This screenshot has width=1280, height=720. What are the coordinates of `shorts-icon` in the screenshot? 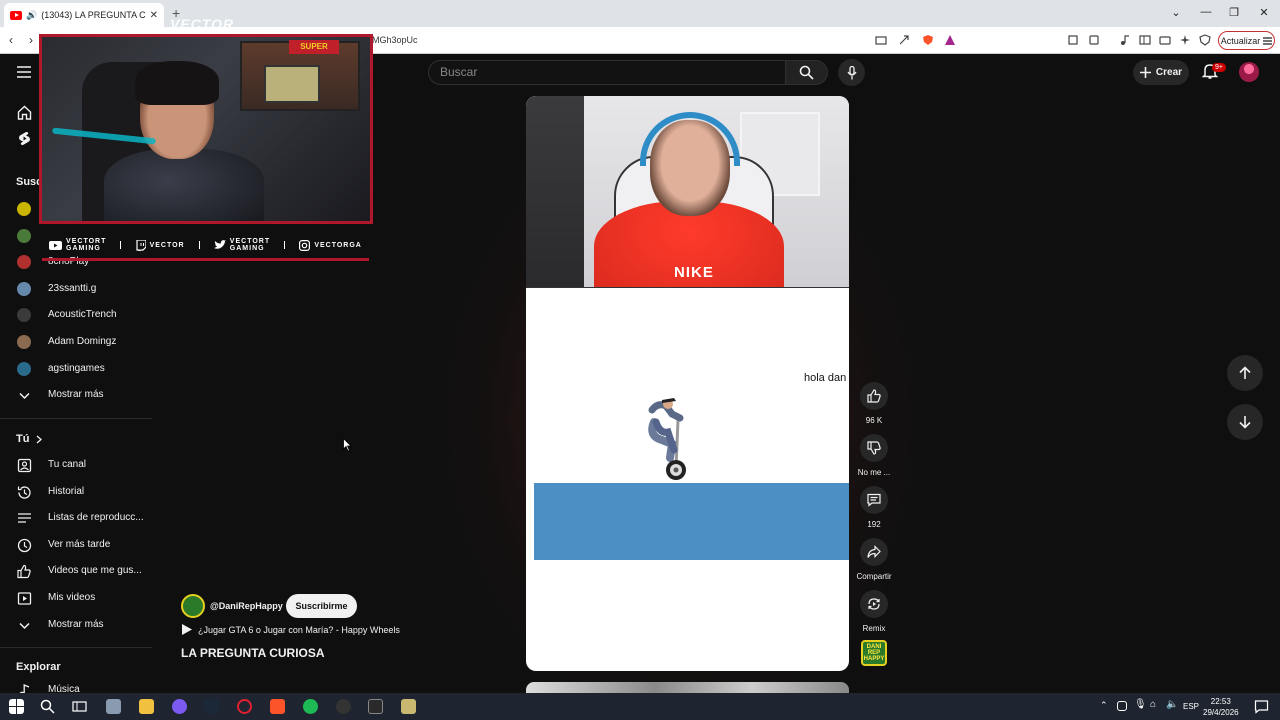 It's located at (24, 138).